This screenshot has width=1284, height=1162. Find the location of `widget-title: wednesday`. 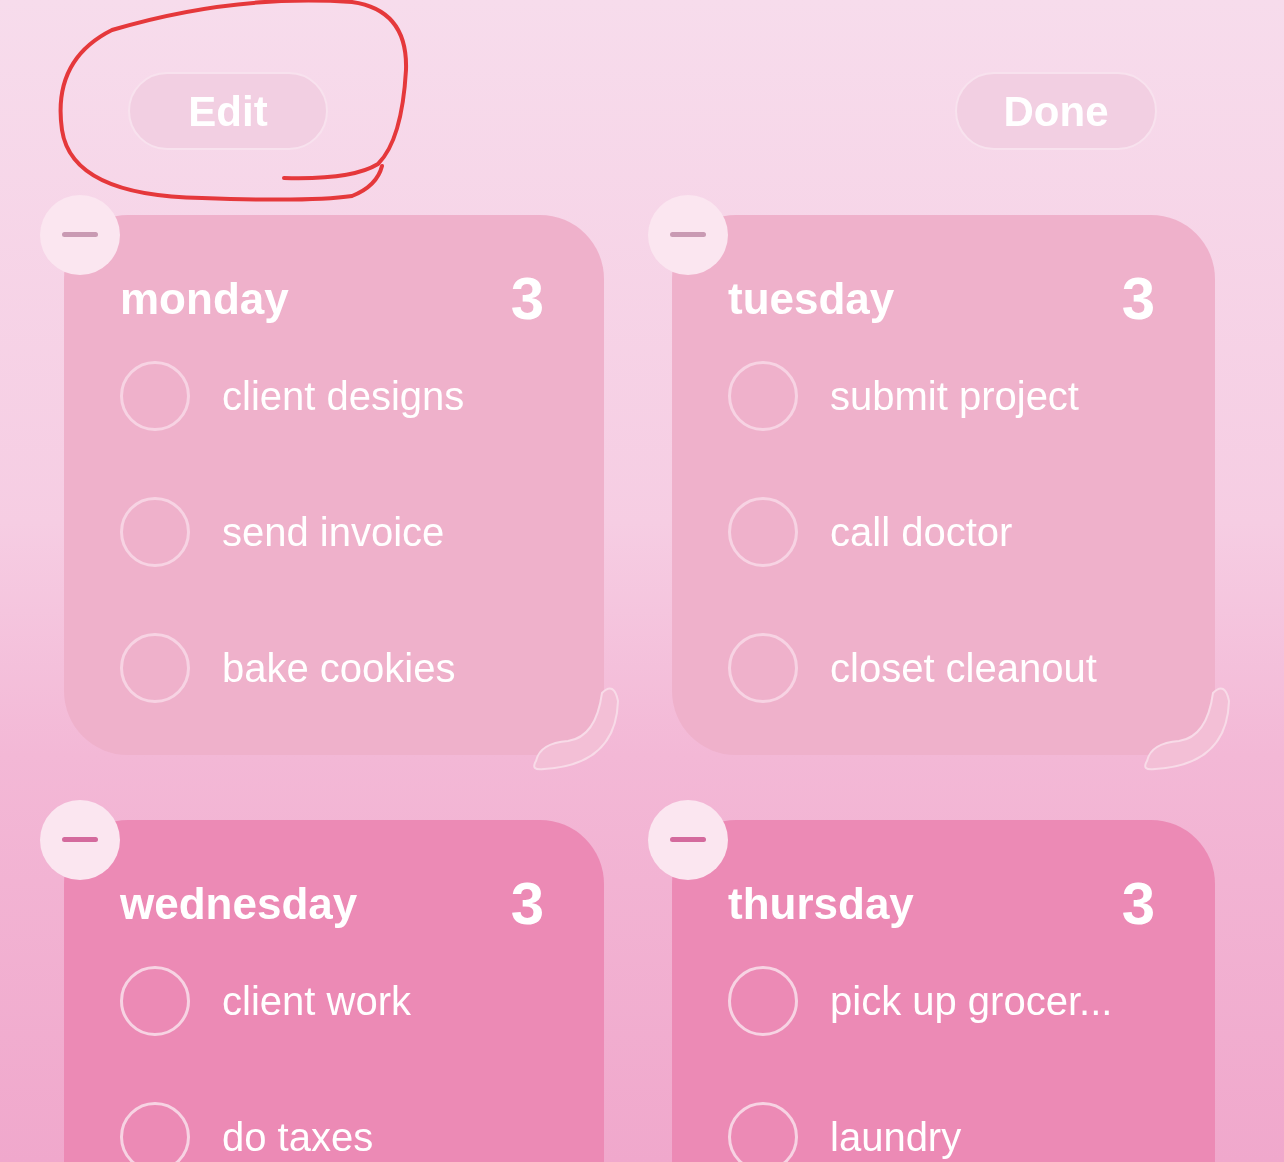

widget-title: wednesday is located at coordinates (239, 904).